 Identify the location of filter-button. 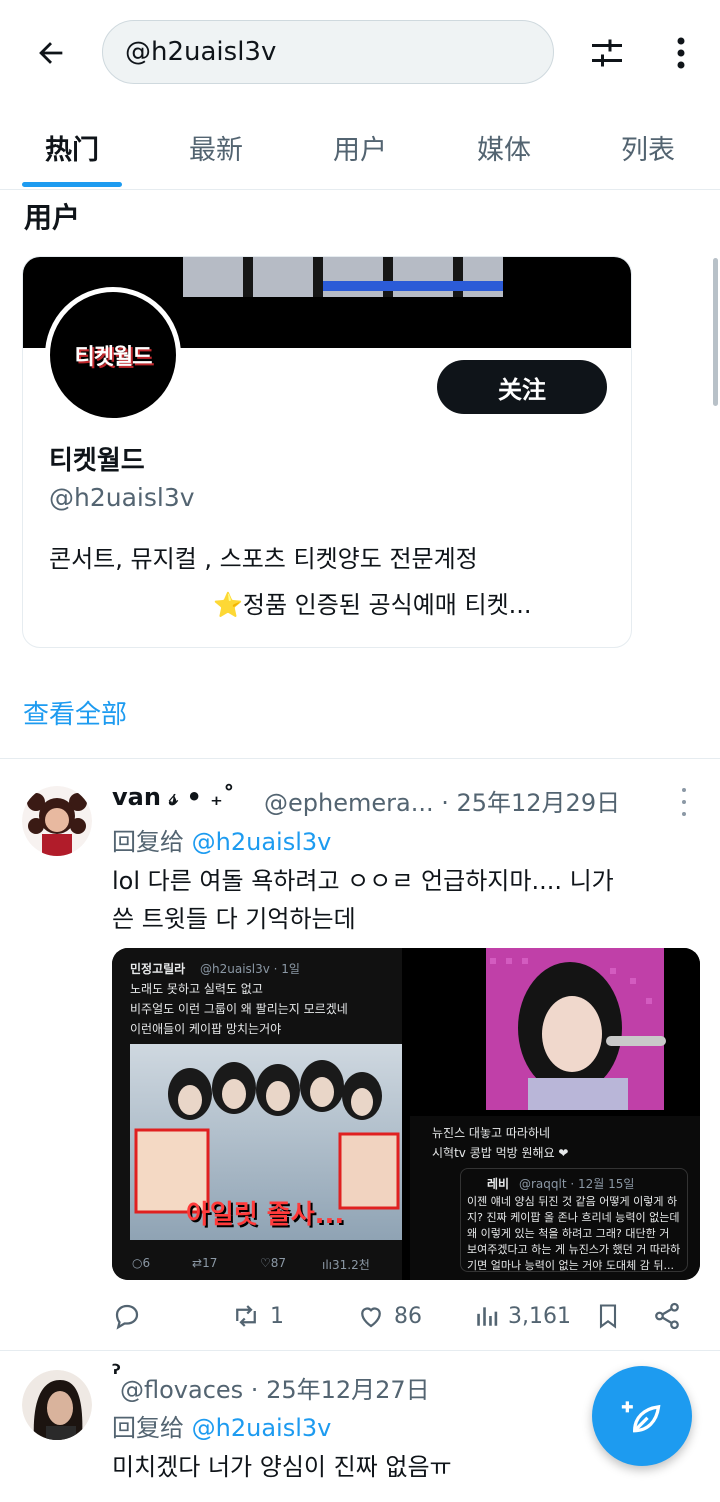
(607, 53).